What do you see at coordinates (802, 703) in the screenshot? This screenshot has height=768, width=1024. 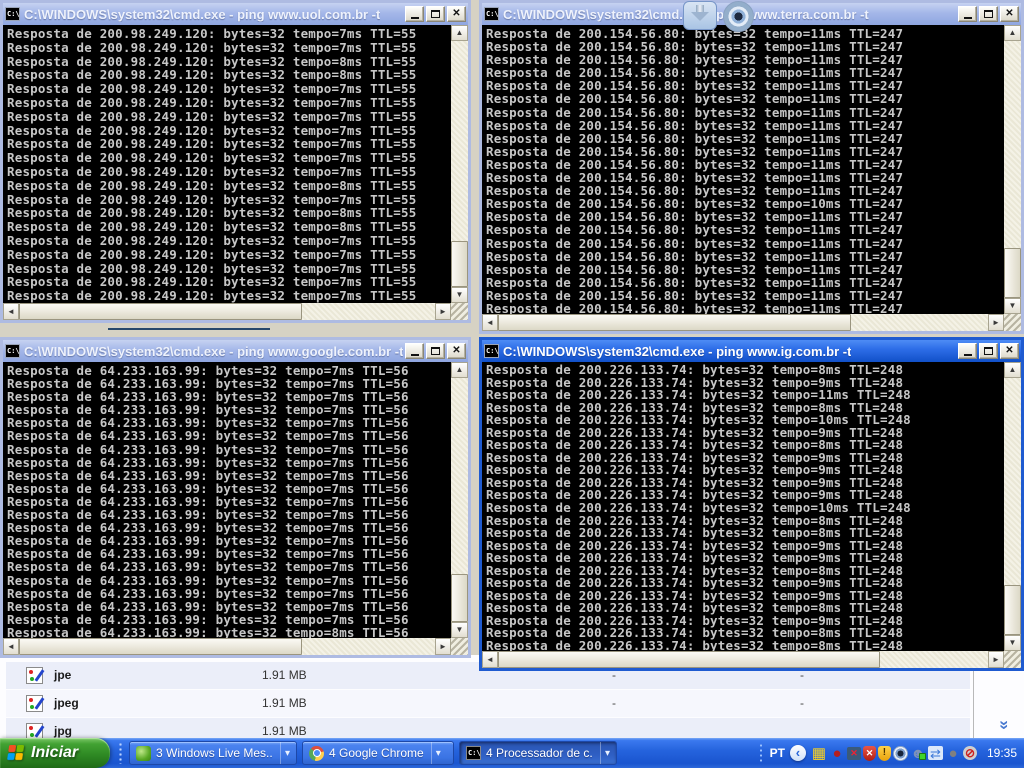 I see `file-col-value: -` at bounding box center [802, 703].